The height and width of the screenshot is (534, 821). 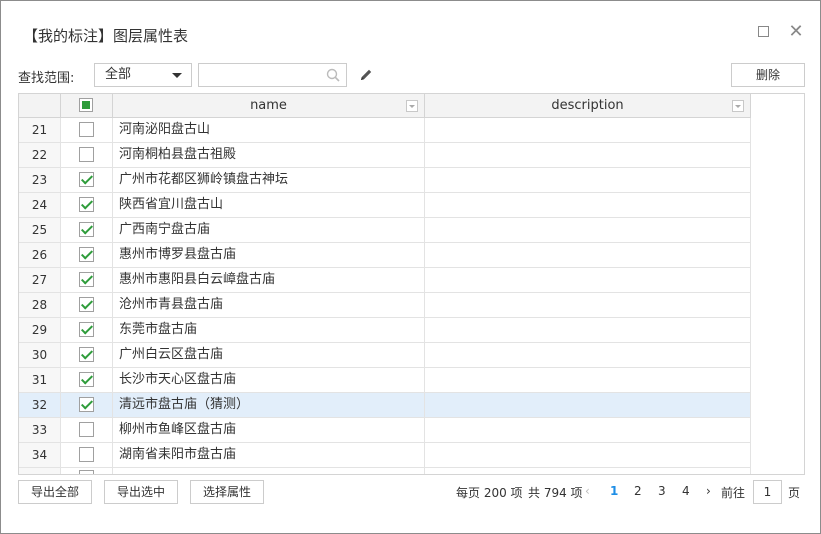 I want to click on table-row: 33 柳州市鱼峰区盘古庙, so click(x=385, y=430).